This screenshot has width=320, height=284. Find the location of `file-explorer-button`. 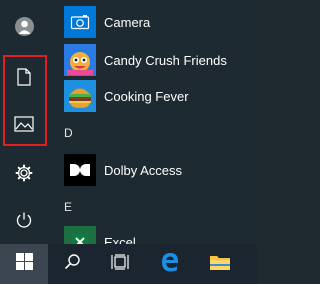

file-explorer-button is located at coordinates (220, 264).